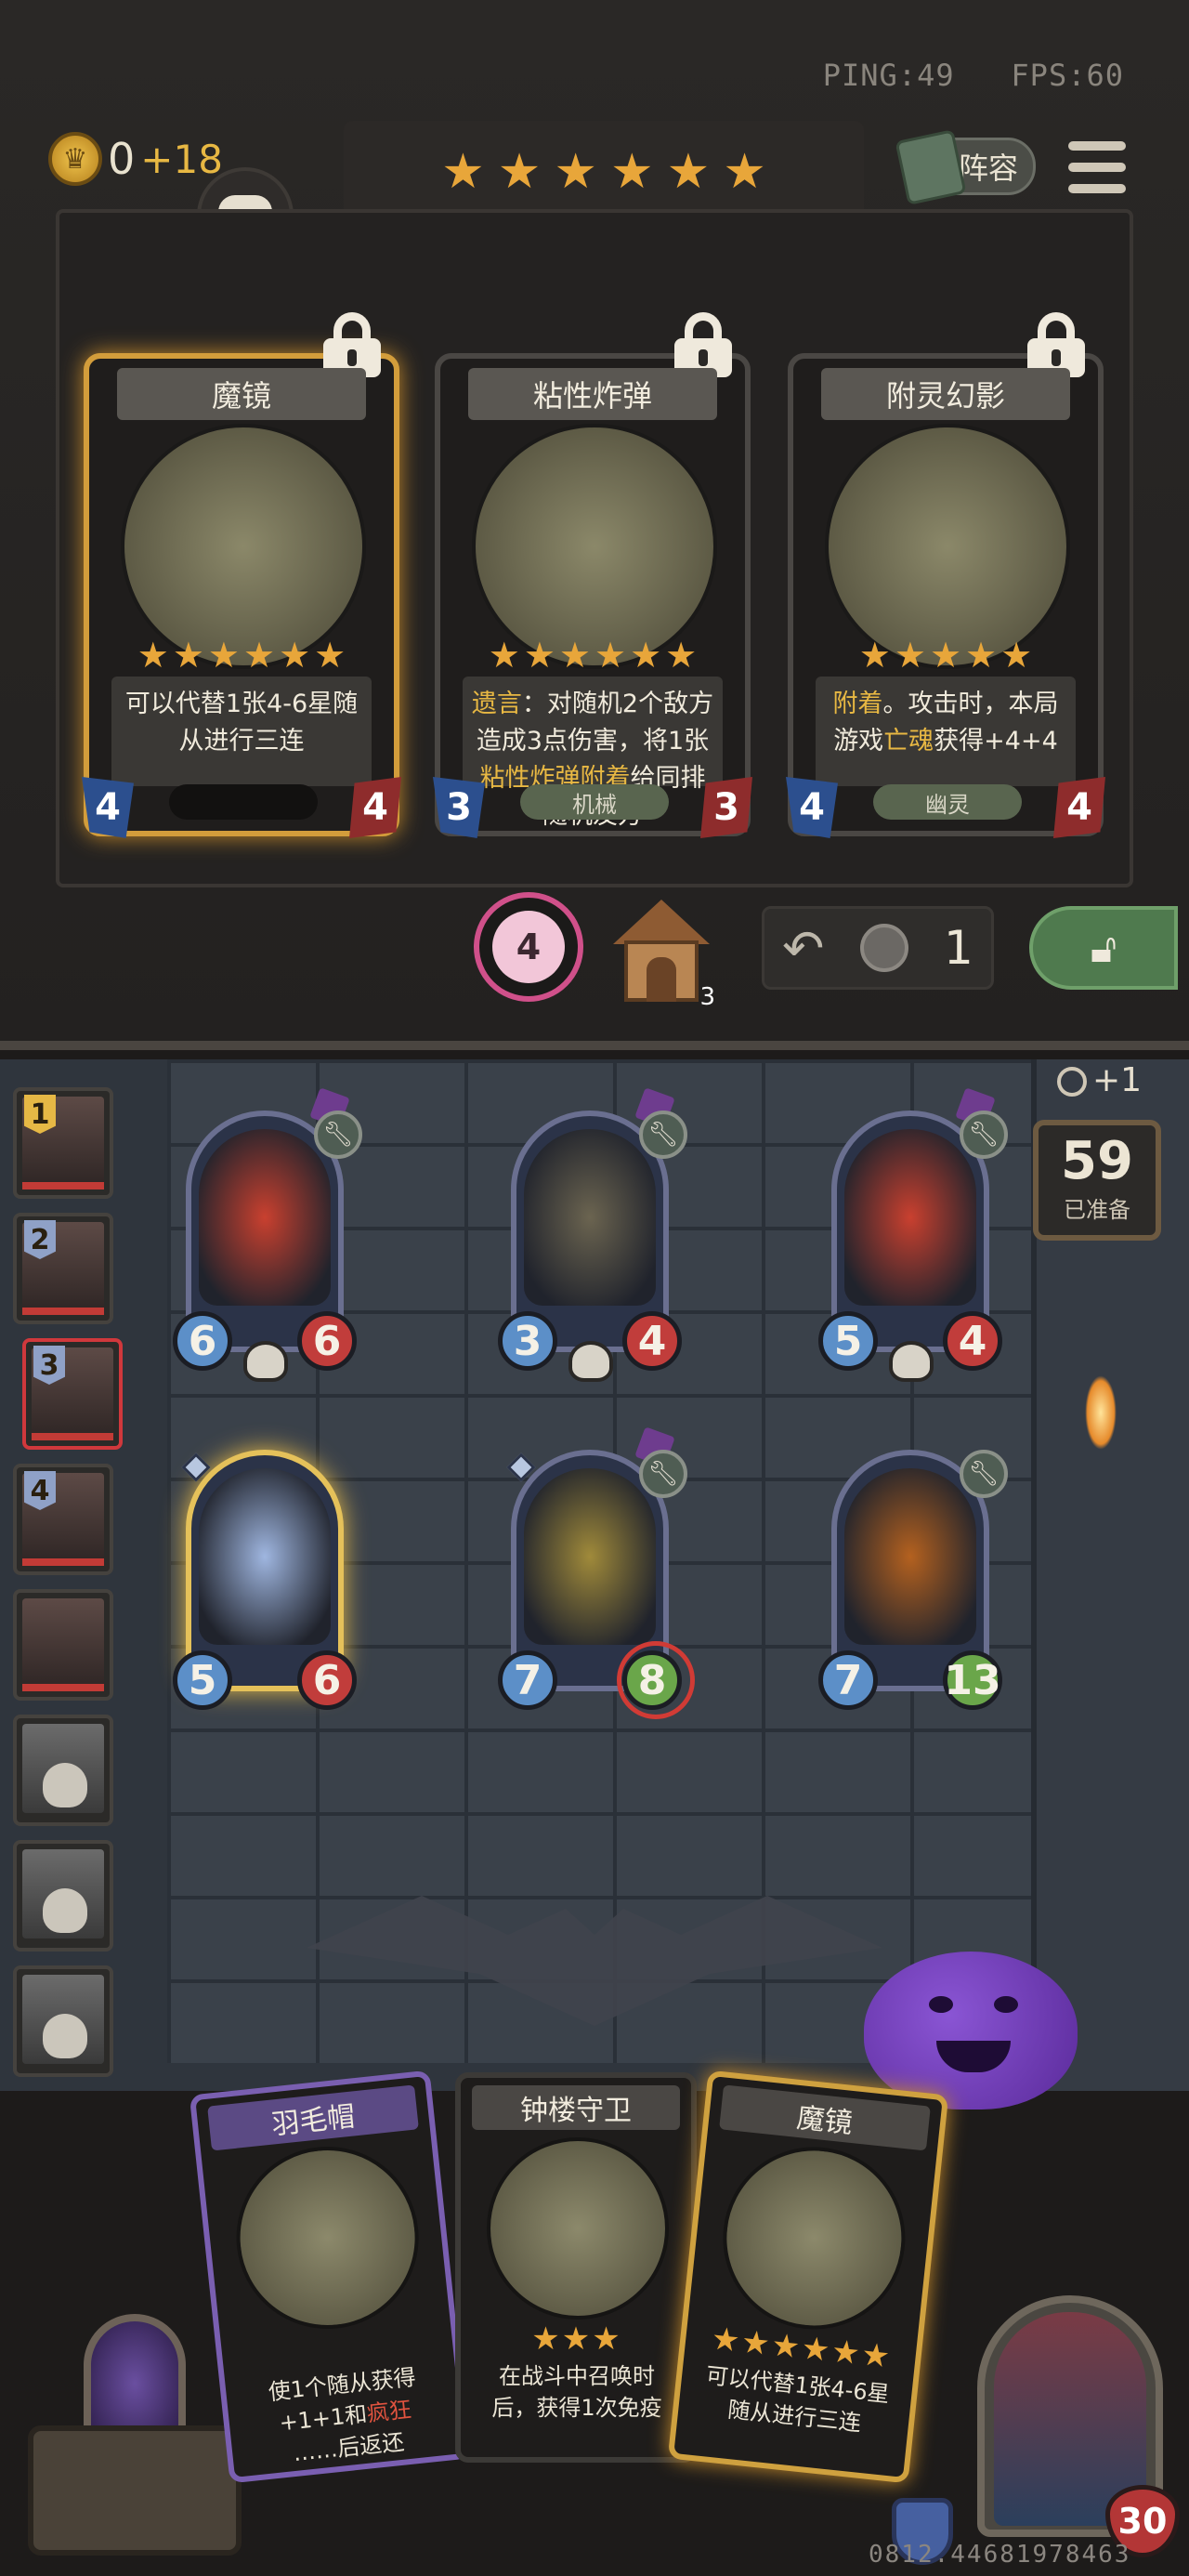 The image size is (1189, 2576). Describe the element at coordinates (181, 159) in the screenshot. I see `gold-gain: +18` at that location.